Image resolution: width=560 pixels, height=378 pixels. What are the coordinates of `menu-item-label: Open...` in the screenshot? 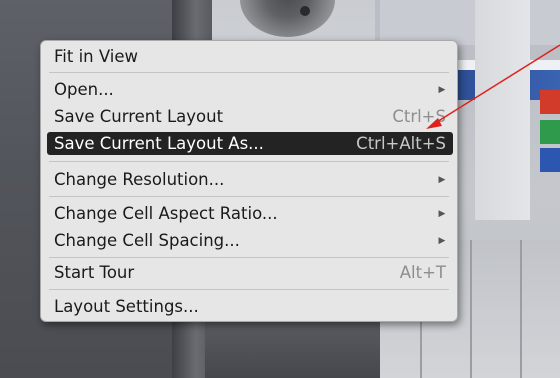 It's located at (84, 89).